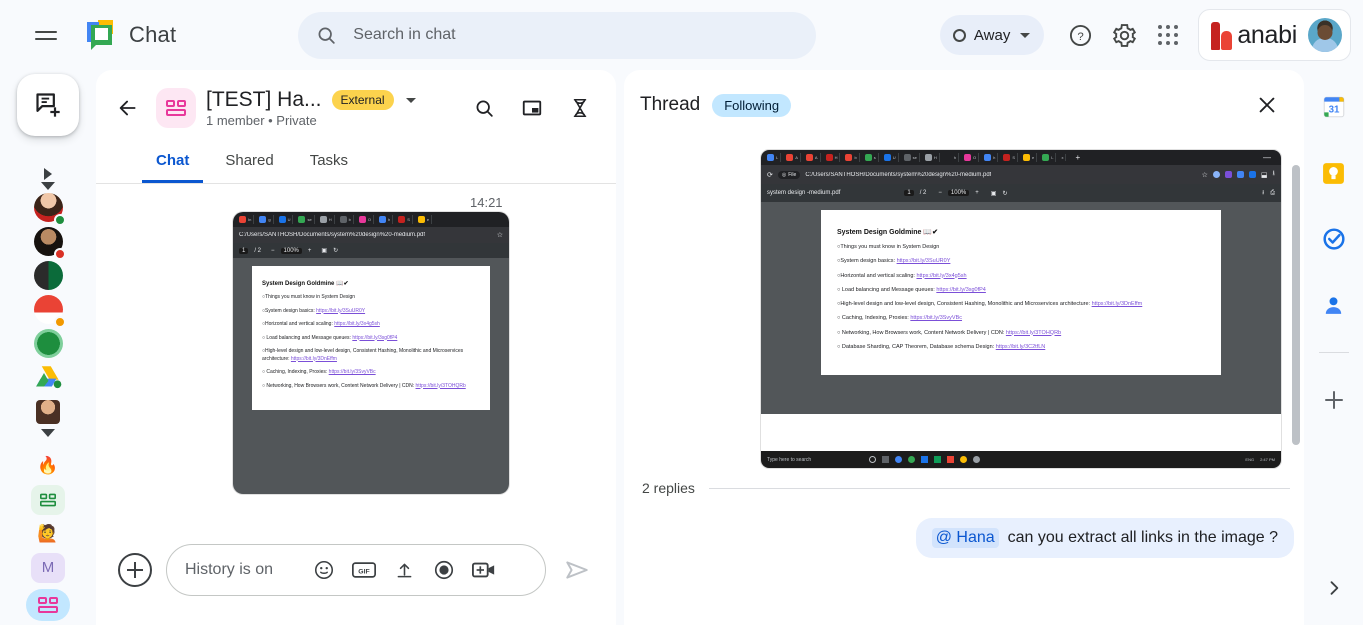 This screenshot has width=1363, height=625. I want to click on rail-dm-hana, so click(48, 208).